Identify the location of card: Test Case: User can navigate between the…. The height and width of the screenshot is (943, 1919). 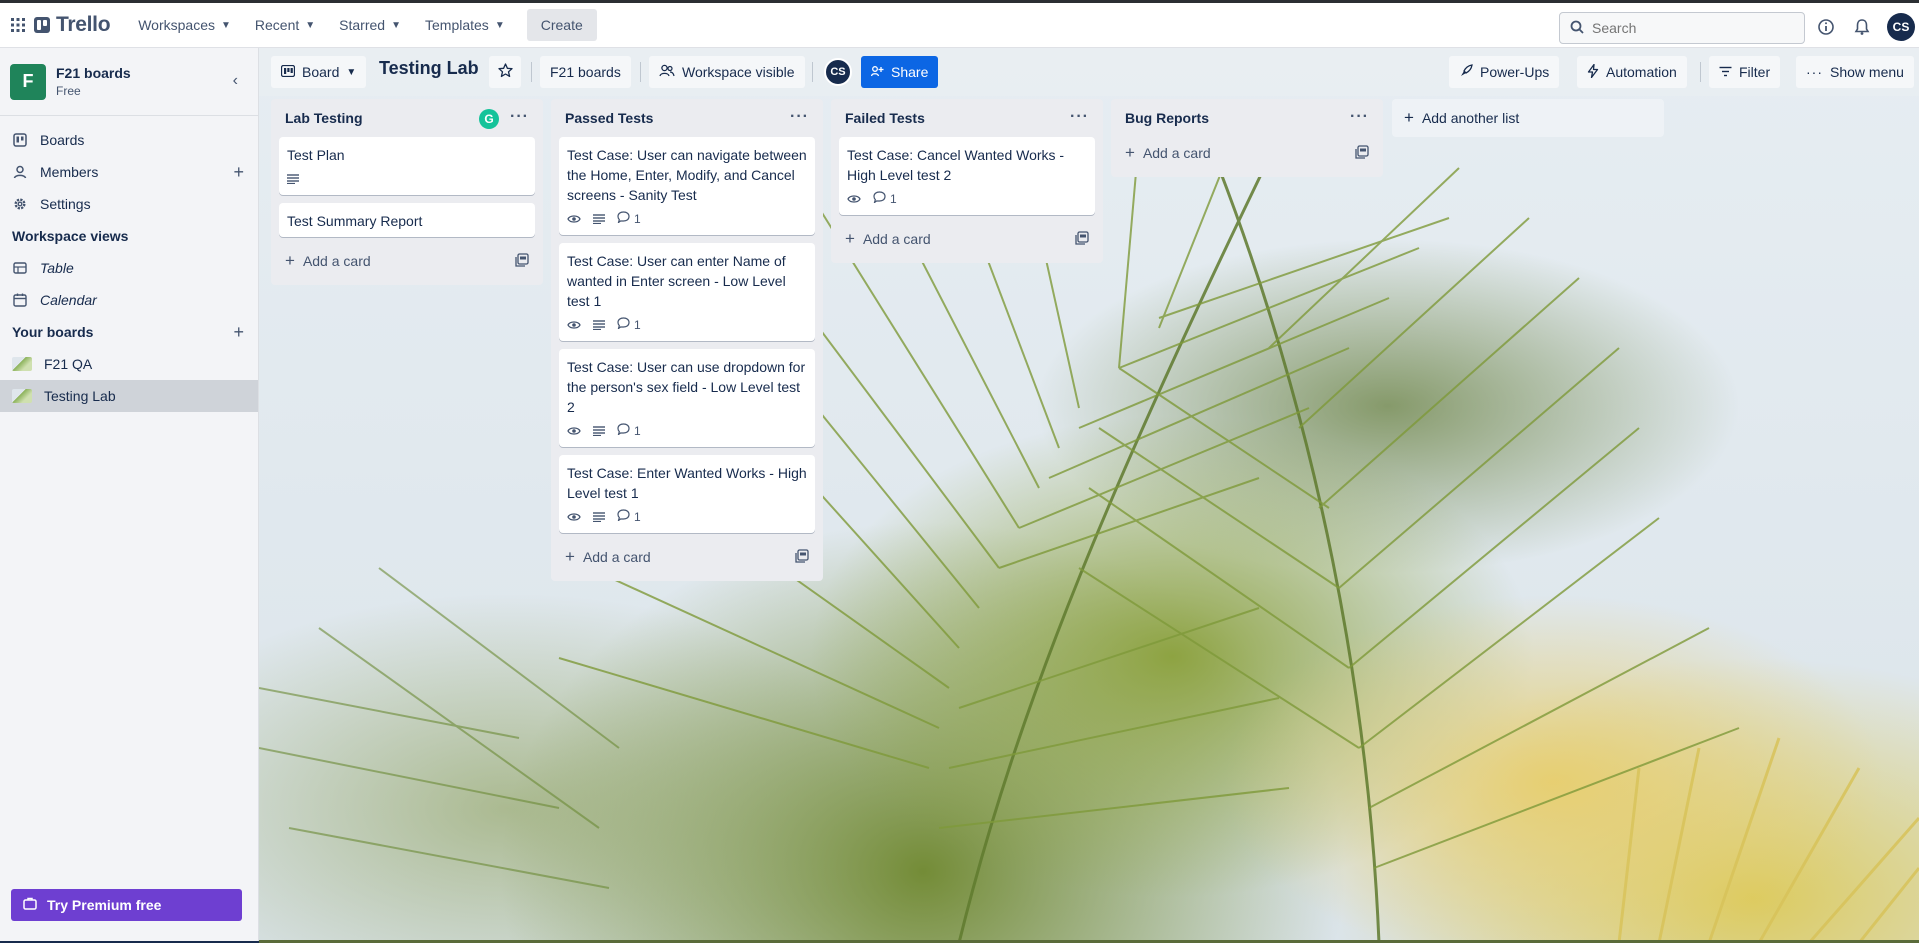
(687, 186).